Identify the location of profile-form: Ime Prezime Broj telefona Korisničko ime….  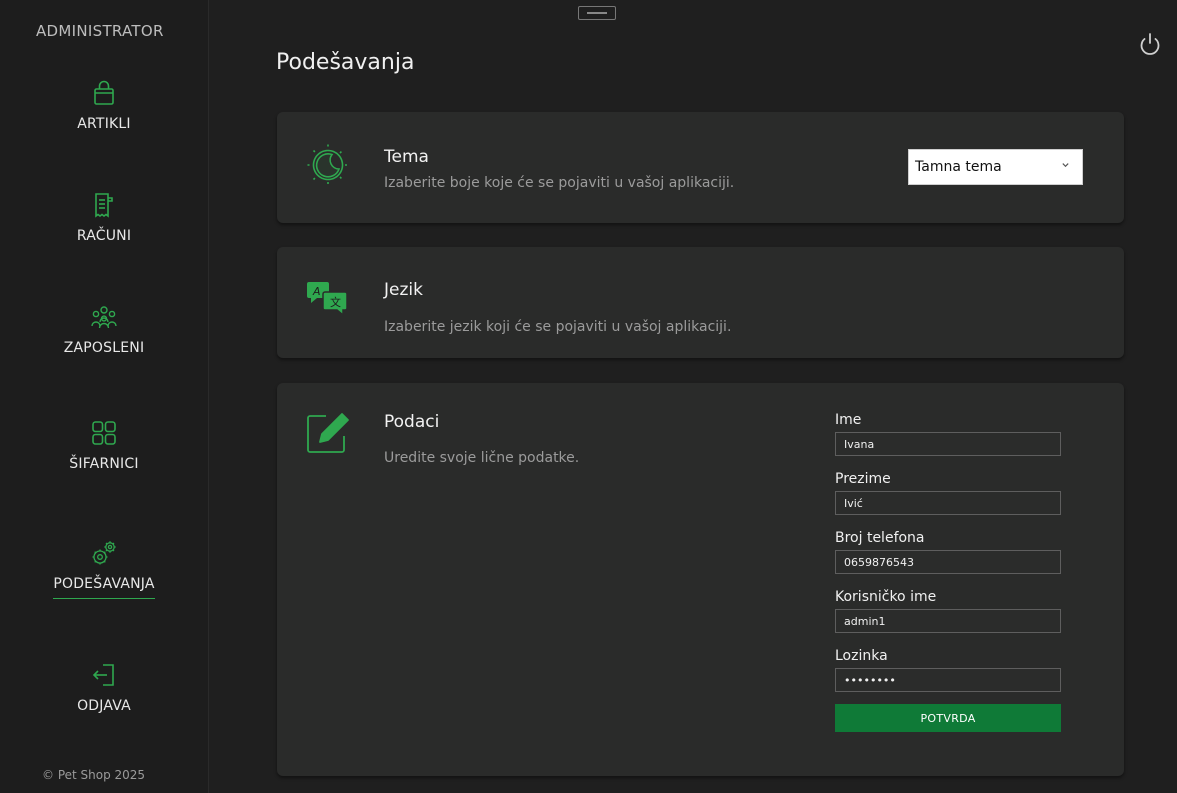
(949, 571).